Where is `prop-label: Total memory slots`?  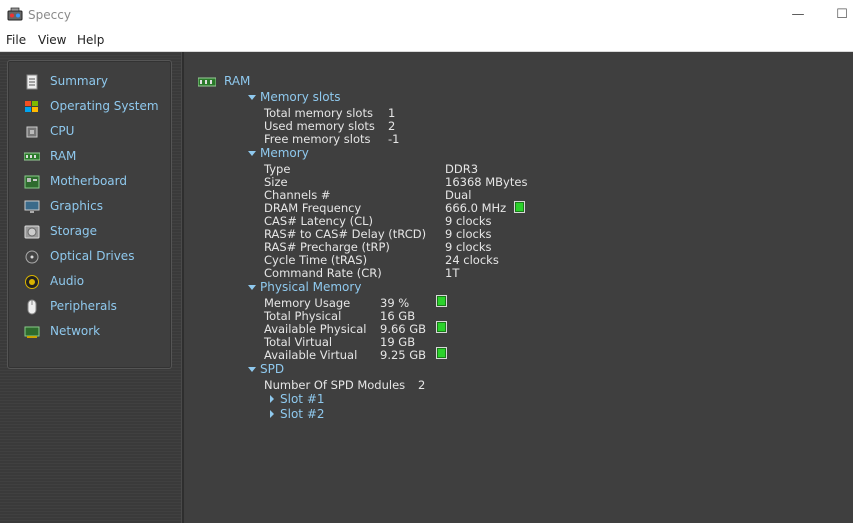
prop-label: Total memory slots is located at coordinates (318, 113).